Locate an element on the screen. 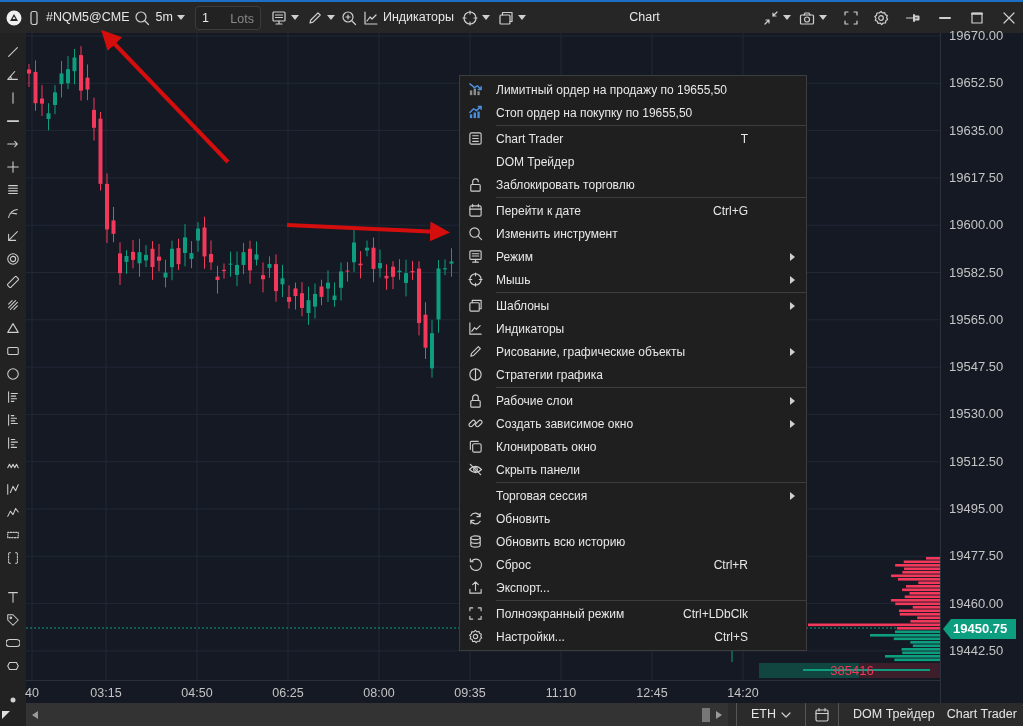 The image size is (1023, 726). maximize-icon is located at coordinates (977, 17).